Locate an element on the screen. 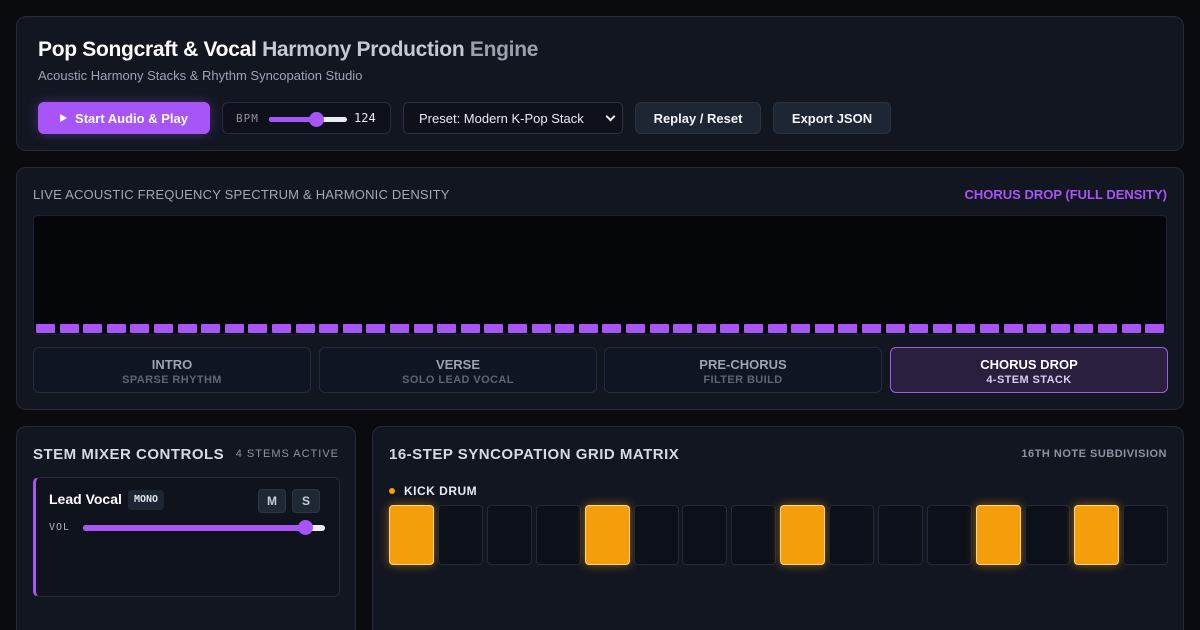 Image resolution: width=1200 pixels, height=630 pixels. stem-name: Lead Vocal is located at coordinates (85, 499).